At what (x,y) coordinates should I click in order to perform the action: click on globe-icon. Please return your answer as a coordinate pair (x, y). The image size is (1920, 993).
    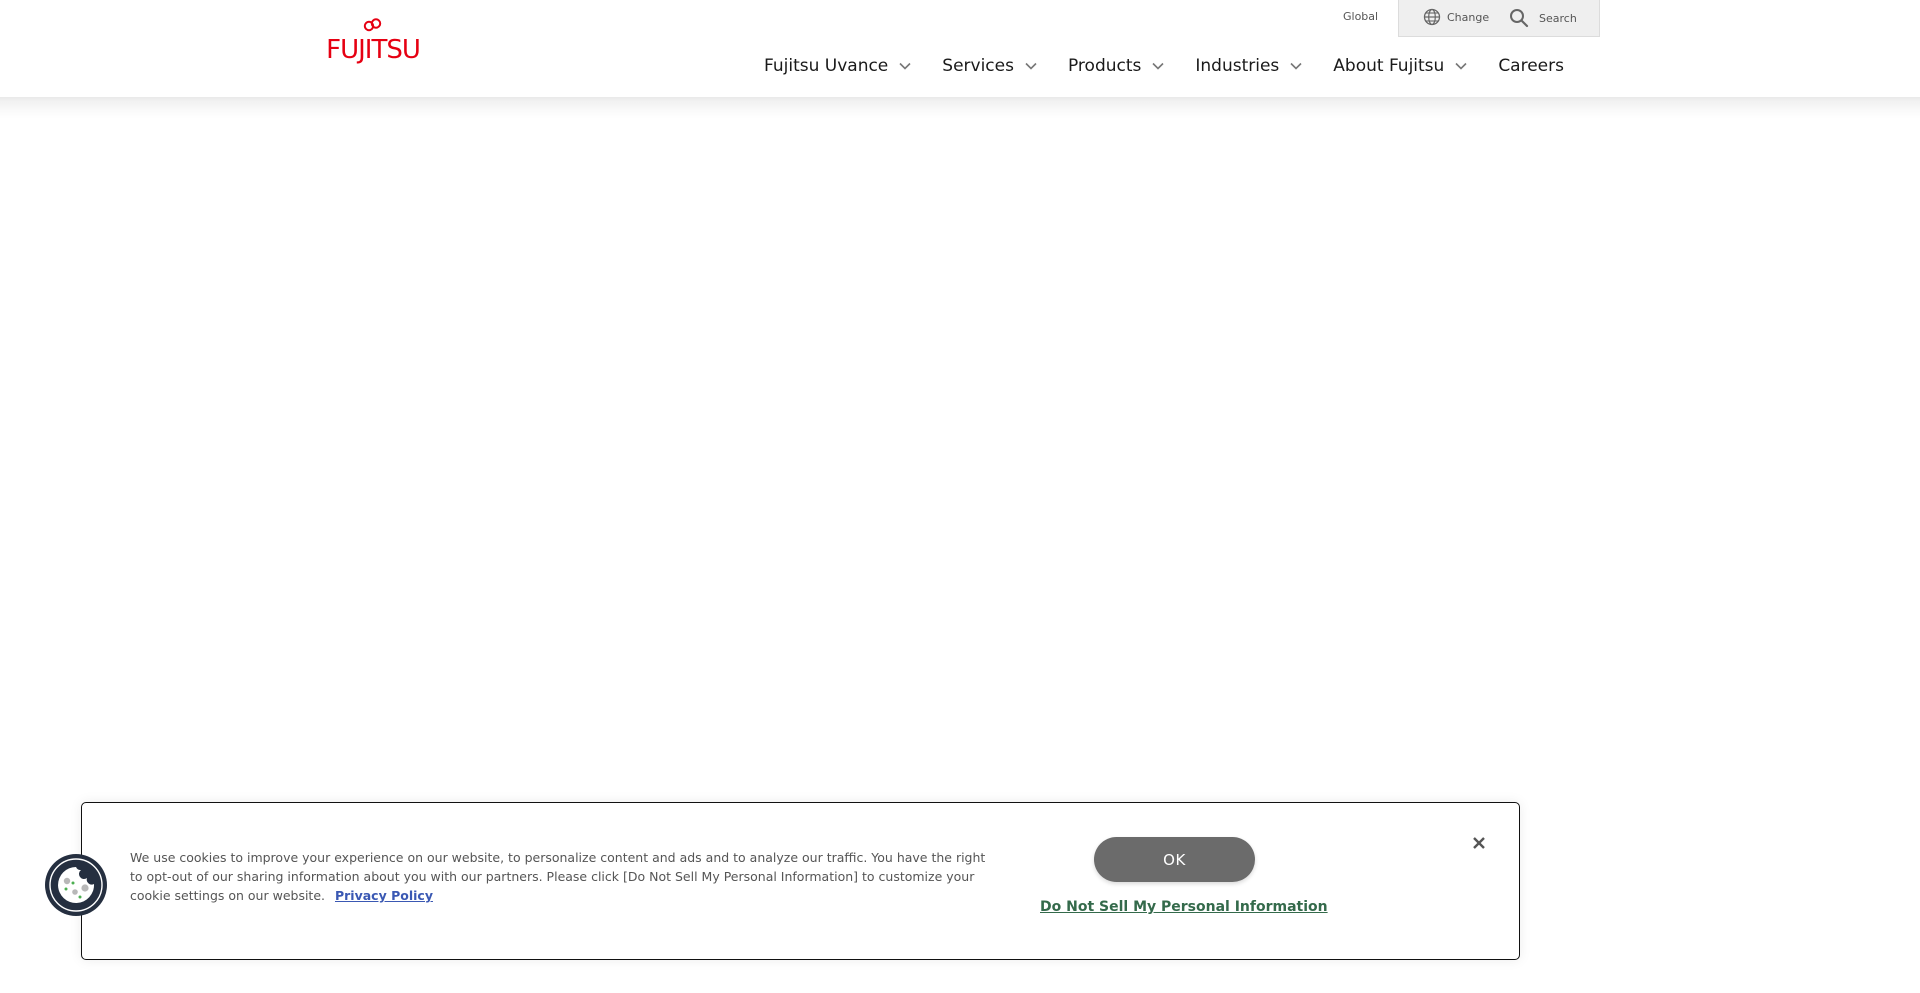
    Looking at the image, I should click on (1432, 17).